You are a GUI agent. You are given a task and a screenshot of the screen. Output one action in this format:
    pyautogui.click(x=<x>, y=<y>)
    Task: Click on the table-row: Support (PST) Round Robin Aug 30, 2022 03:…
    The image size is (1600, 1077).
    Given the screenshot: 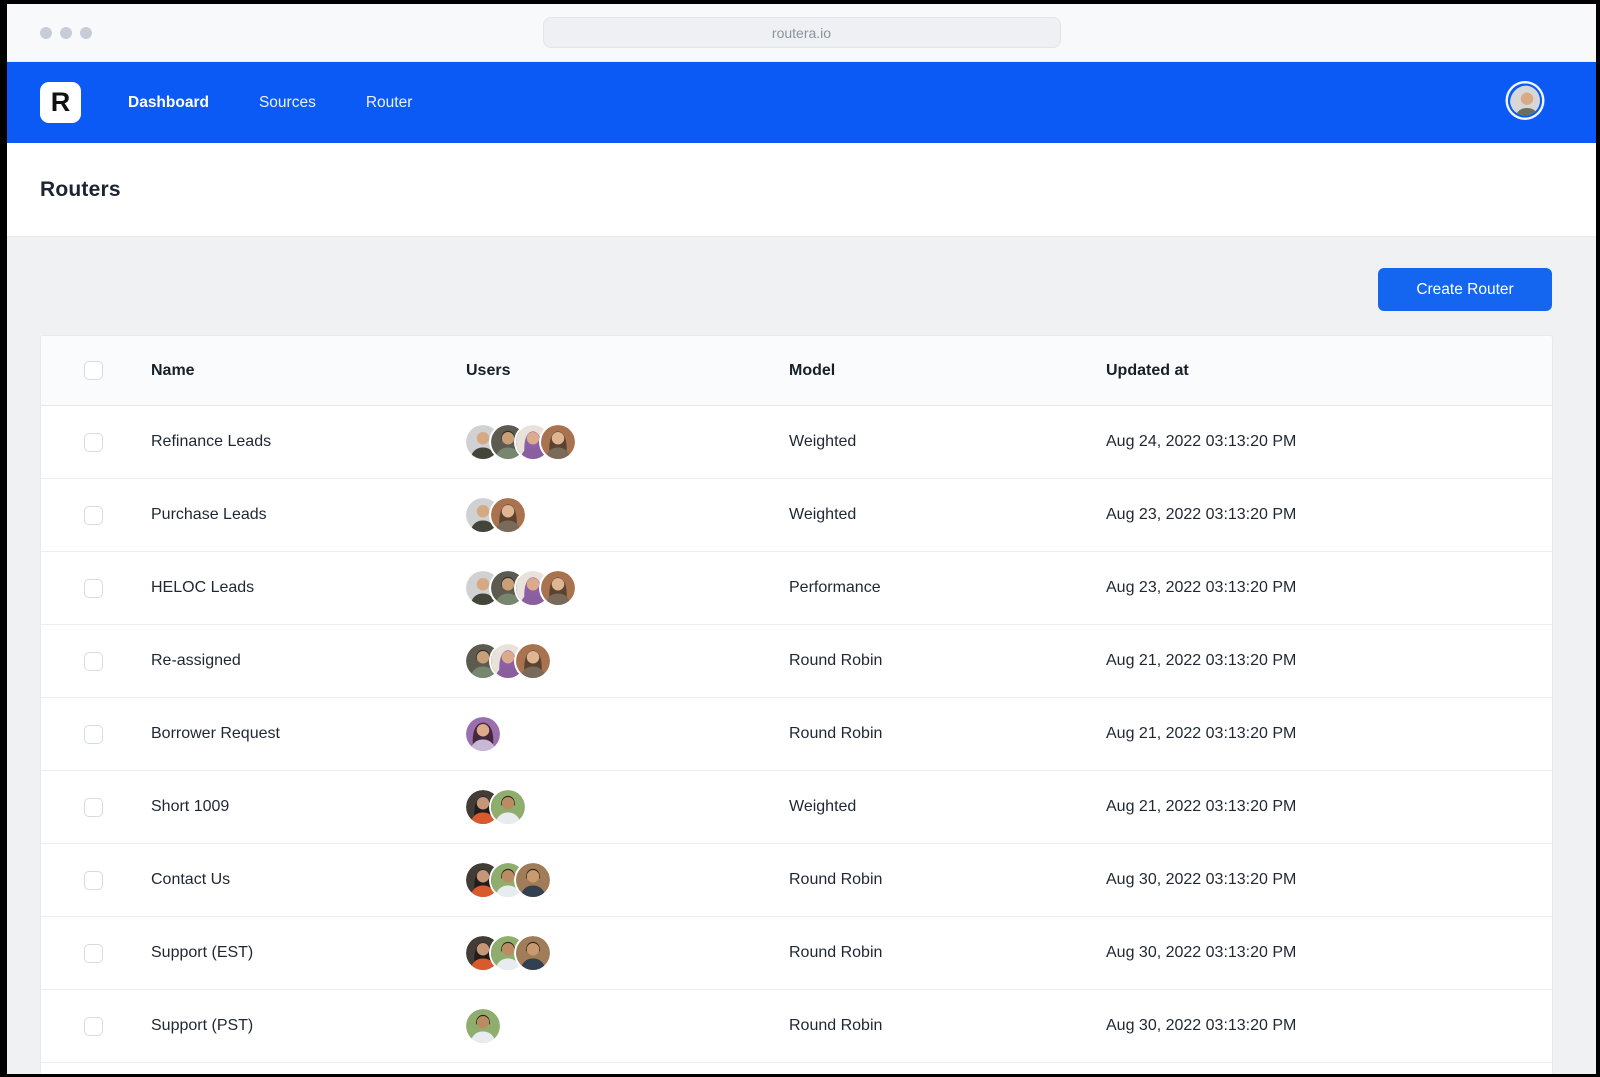 What is the action you would take?
    pyautogui.click(x=796, y=1026)
    